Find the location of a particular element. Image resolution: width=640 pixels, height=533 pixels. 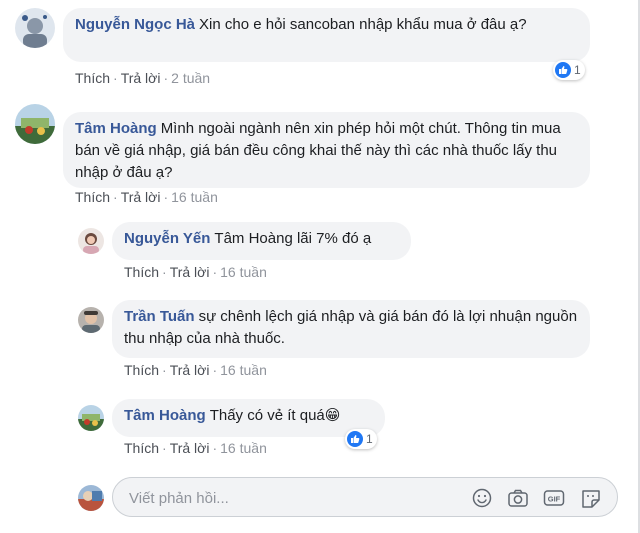

sticker-icon is located at coordinates (591, 498).